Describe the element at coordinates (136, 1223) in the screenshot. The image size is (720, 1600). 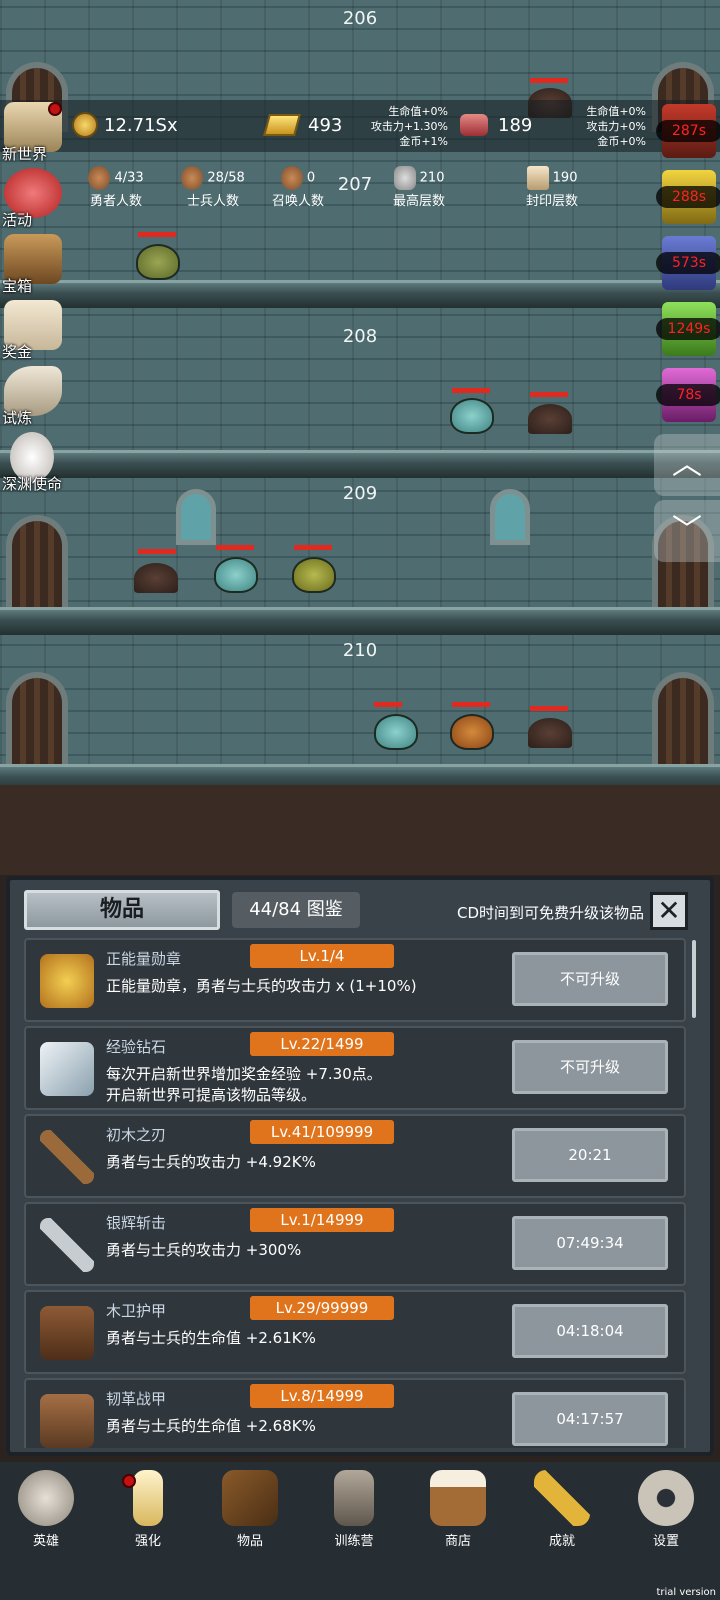
I see `item-name: 银辉斩击` at that location.